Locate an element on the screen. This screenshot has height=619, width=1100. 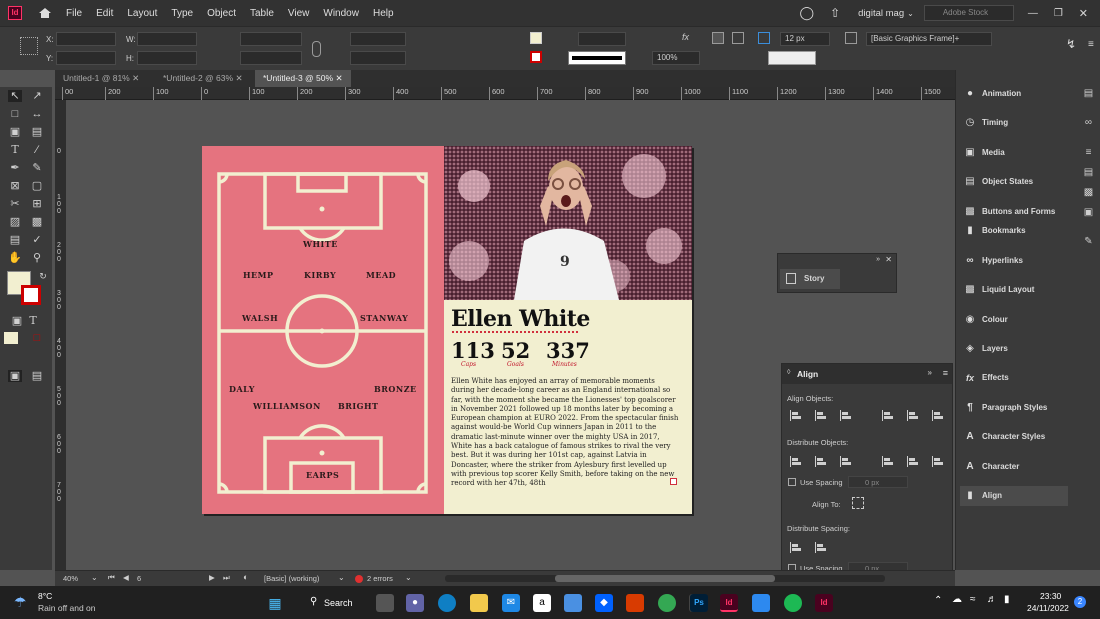
type-tool-icon: T is located at coordinates (15, 150).